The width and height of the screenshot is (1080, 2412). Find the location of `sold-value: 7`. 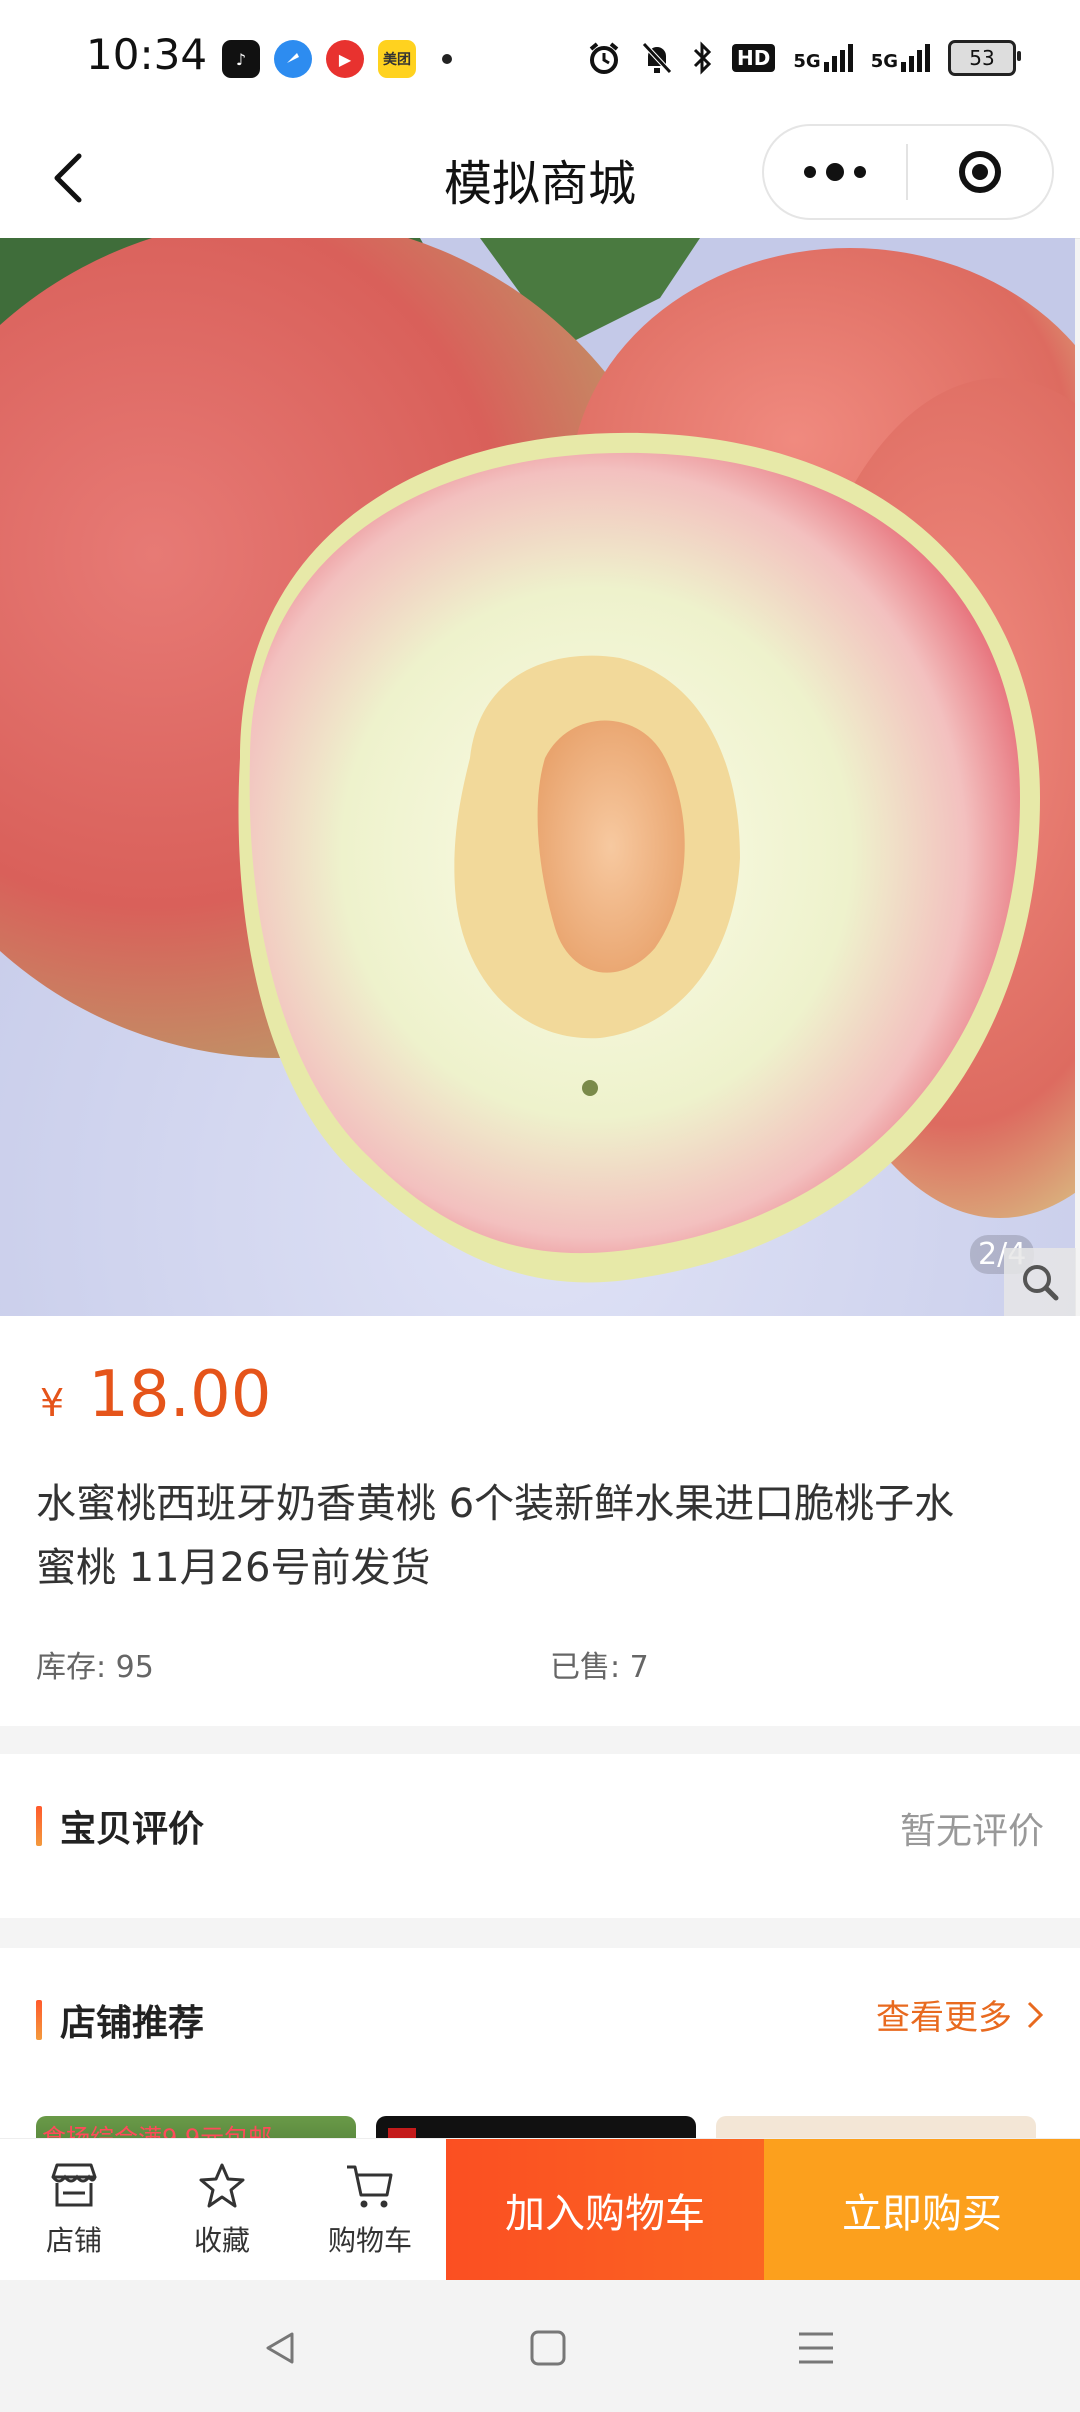

sold-value: 7 is located at coordinates (639, 1667).